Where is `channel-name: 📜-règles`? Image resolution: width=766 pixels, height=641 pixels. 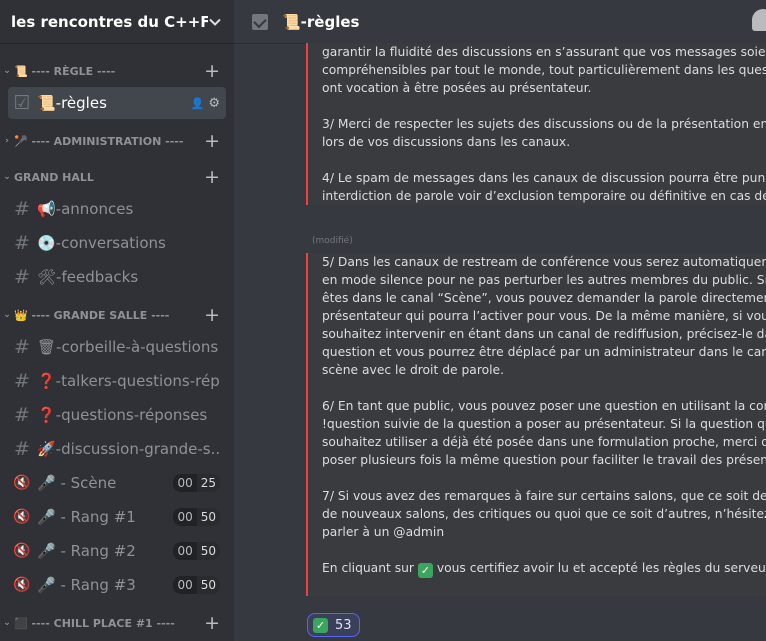 channel-name: 📜-règles is located at coordinates (72, 103).